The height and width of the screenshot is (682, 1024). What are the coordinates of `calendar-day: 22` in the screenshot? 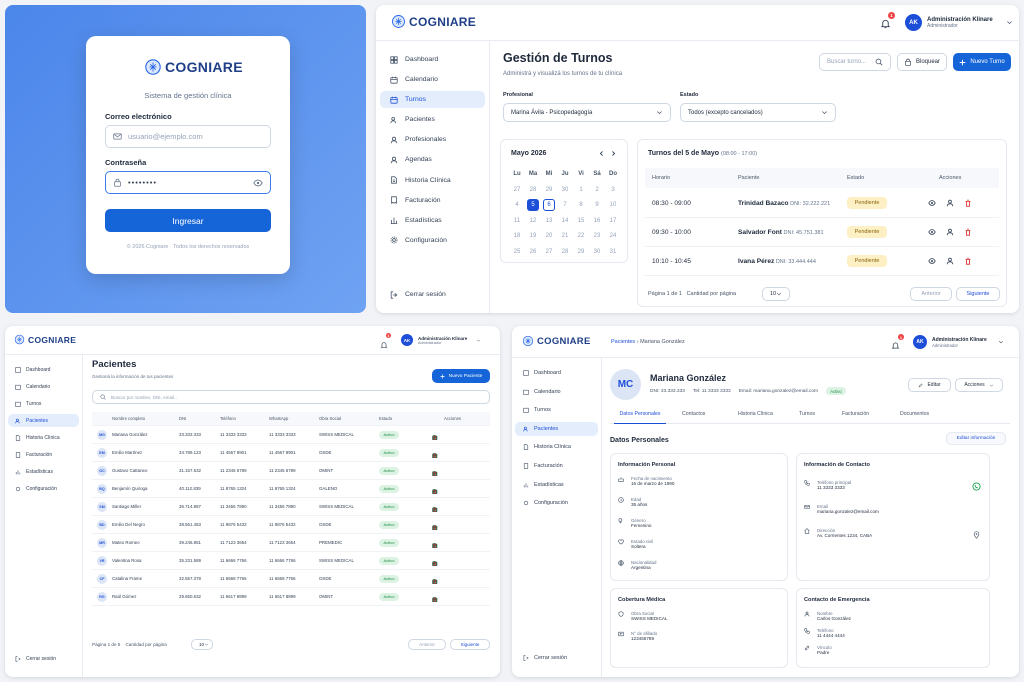 It's located at (581, 236).